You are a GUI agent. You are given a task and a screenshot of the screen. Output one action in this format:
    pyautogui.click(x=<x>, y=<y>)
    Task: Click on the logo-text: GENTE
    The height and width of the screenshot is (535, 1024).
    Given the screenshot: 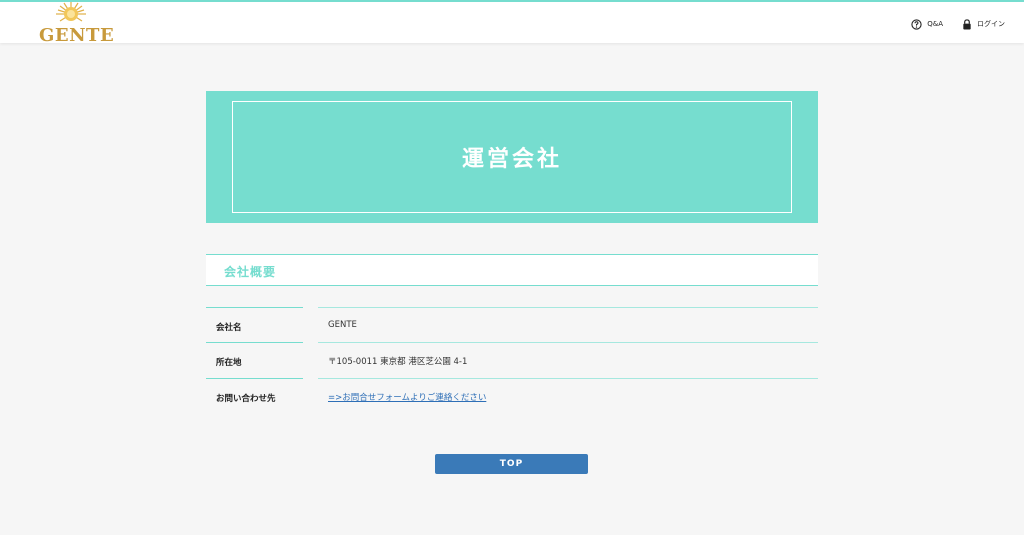 What is the action you would take?
    pyautogui.click(x=77, y=35)
    